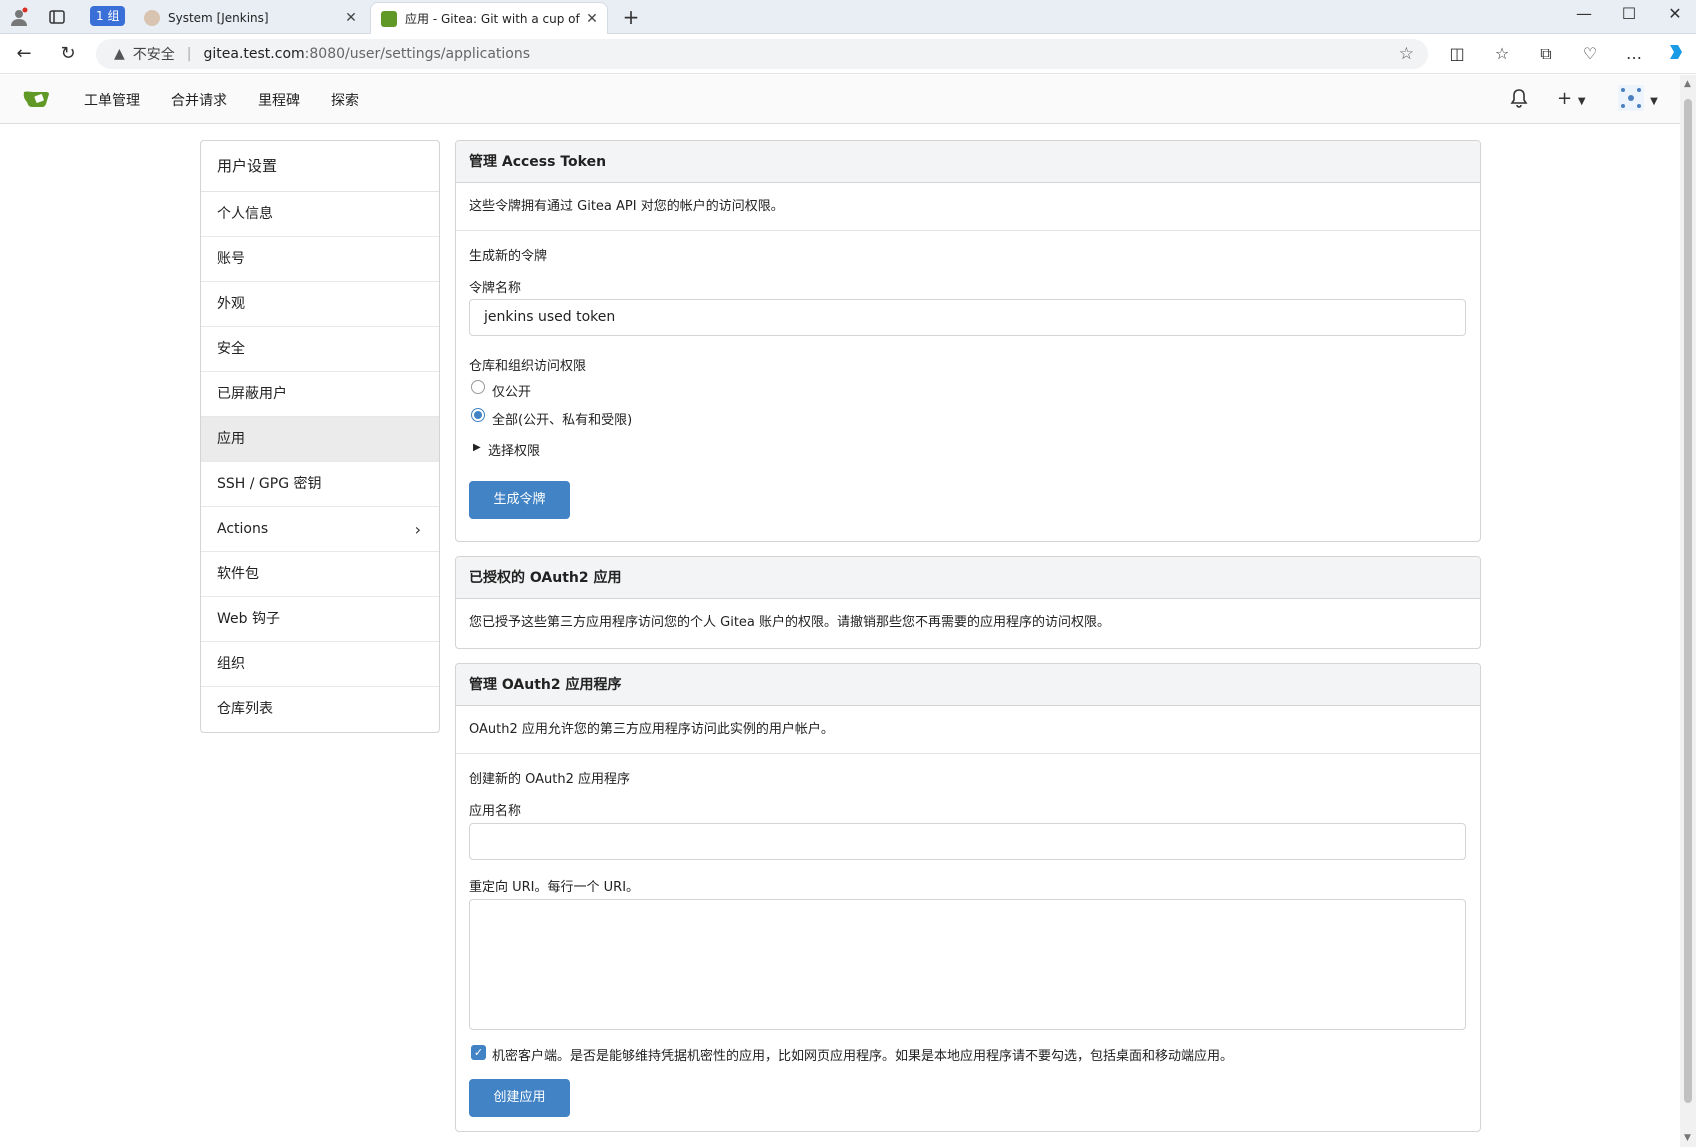  Describe the element at coordinates (231, 349) in the screenshot. I see `sidebar-item-label: 安全` at that location.